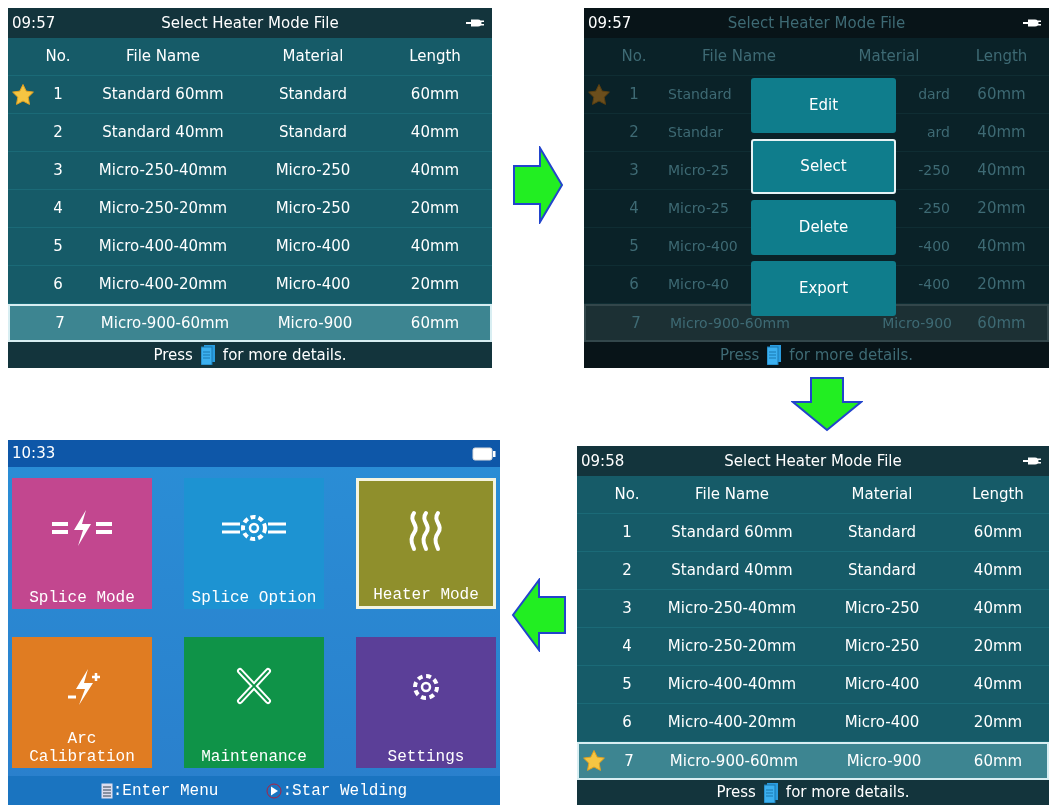 This screenshot has width=1049, height=805. Describe the element at coordinates (163, 285) in the screenshot. I see `file-name-cell-text: Micro-400-20mm` at that location.